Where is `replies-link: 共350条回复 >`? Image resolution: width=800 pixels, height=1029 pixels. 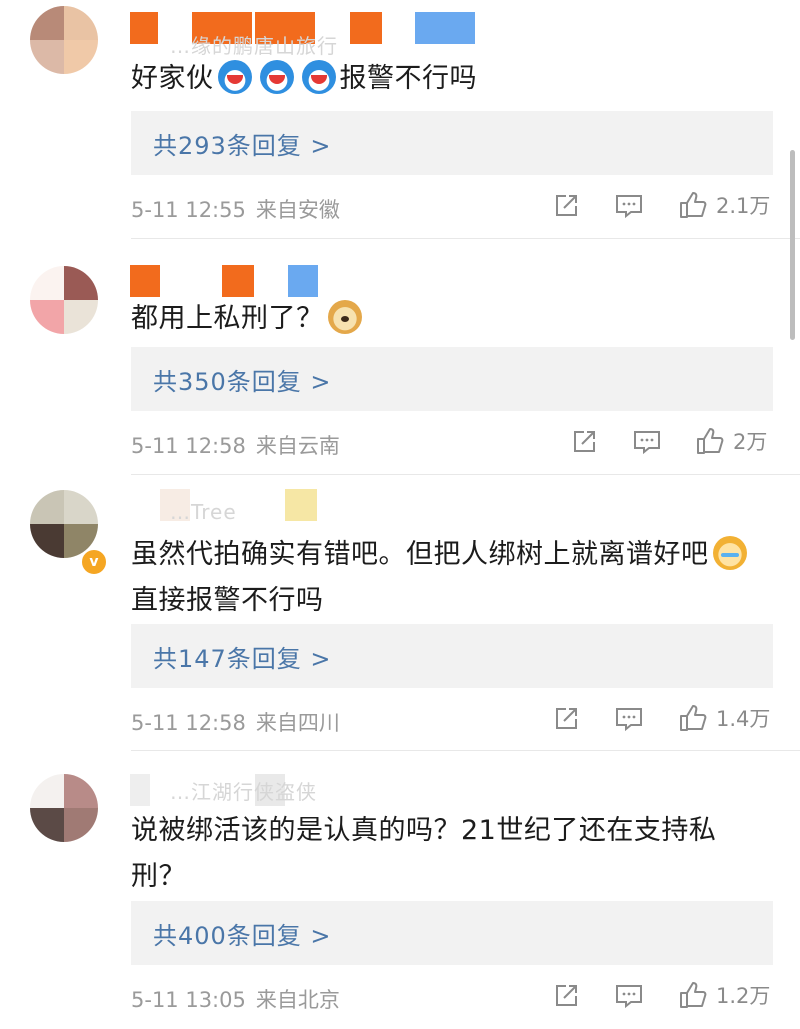 replies-link: 共350条回复 > is located at coordinates (452, 379).